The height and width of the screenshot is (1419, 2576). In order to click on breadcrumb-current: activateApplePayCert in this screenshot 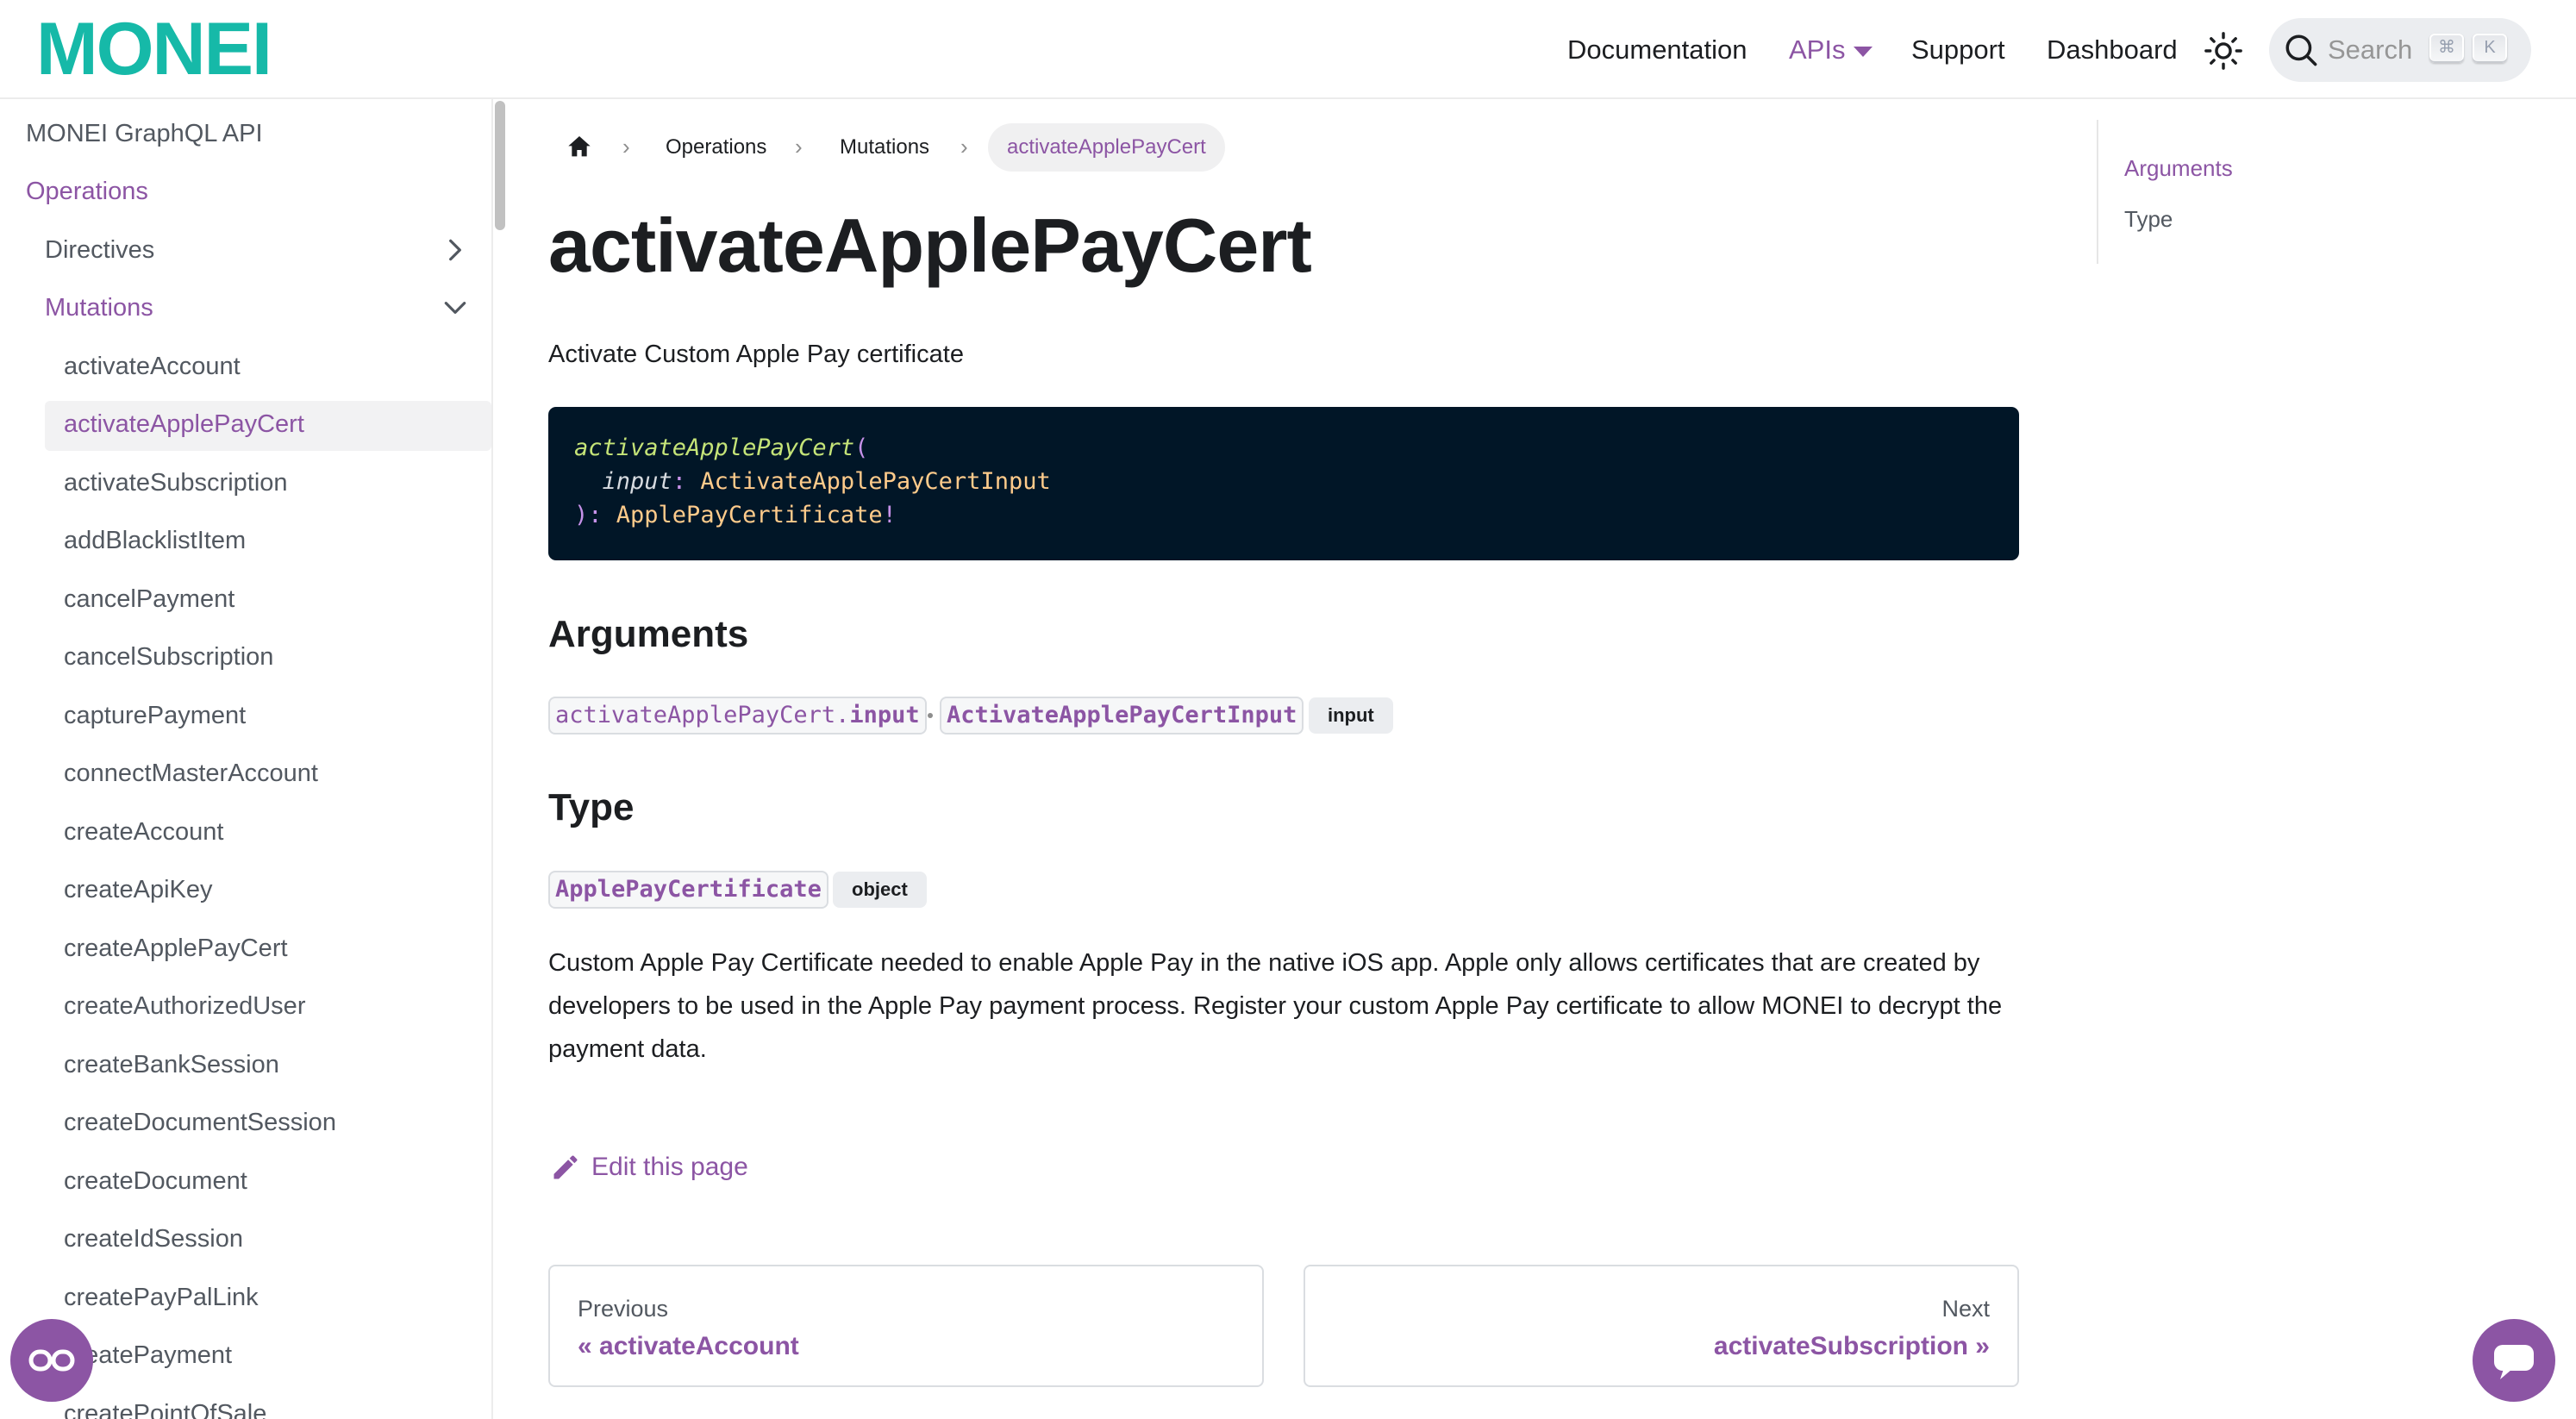, I will do `click(1106, 147)`.